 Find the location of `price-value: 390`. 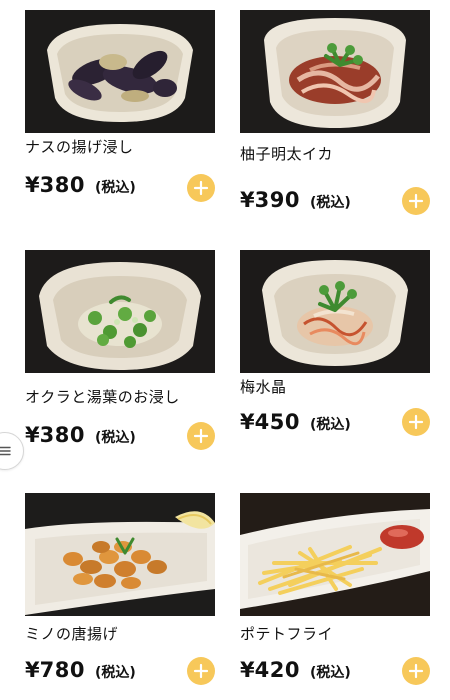

price-value: 390 is located at coordinates (277, 200).